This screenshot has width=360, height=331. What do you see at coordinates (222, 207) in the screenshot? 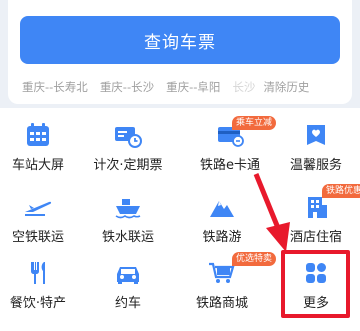
I see `mountain-icon` at bounding box center [222, 207].